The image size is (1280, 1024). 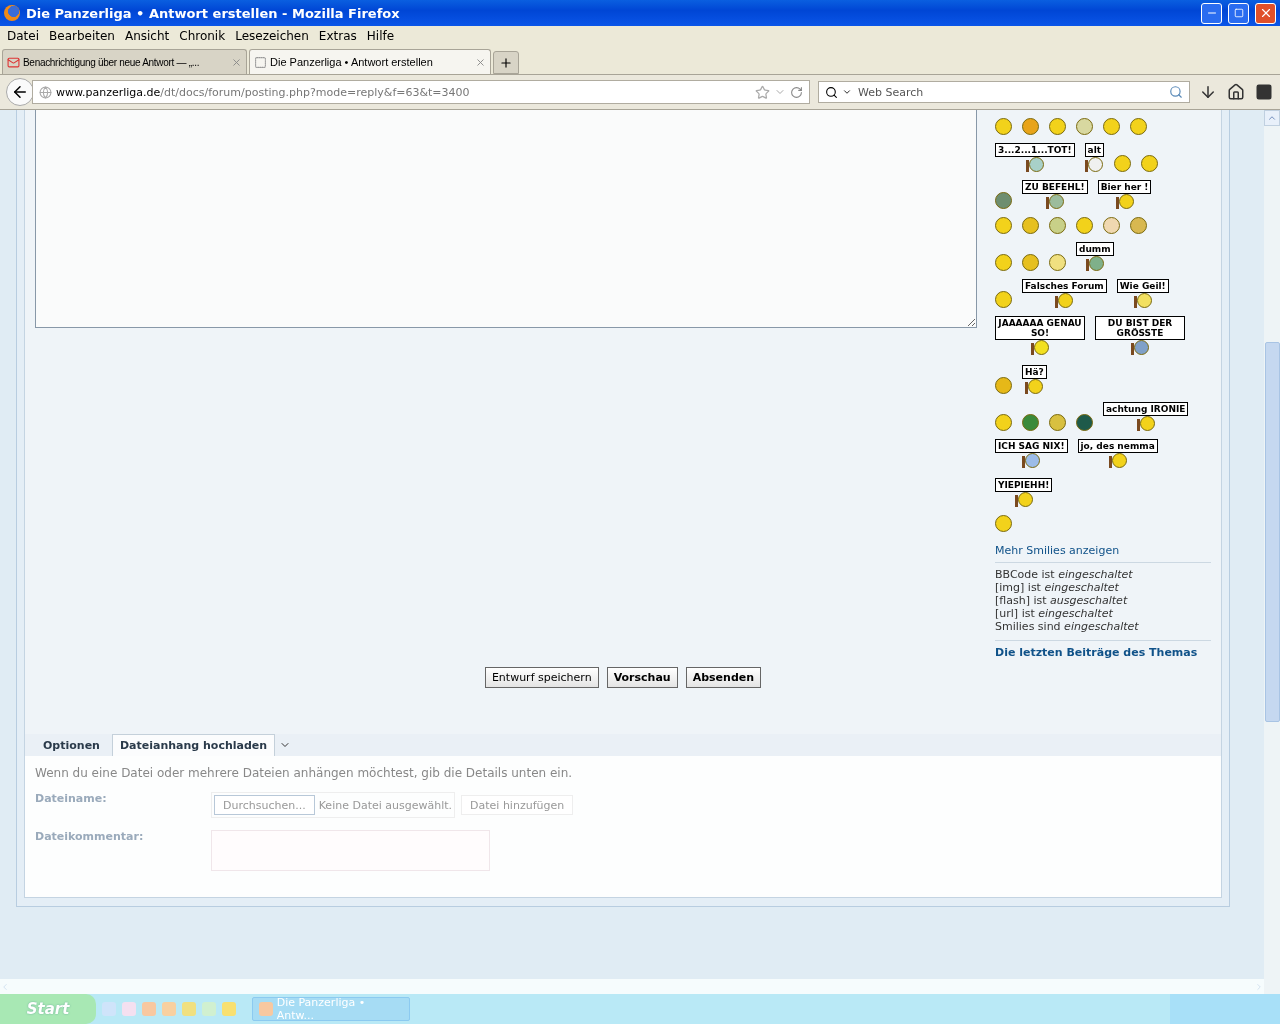 I want to click on menu-item: Ansicht, so click(x=147, y=36).